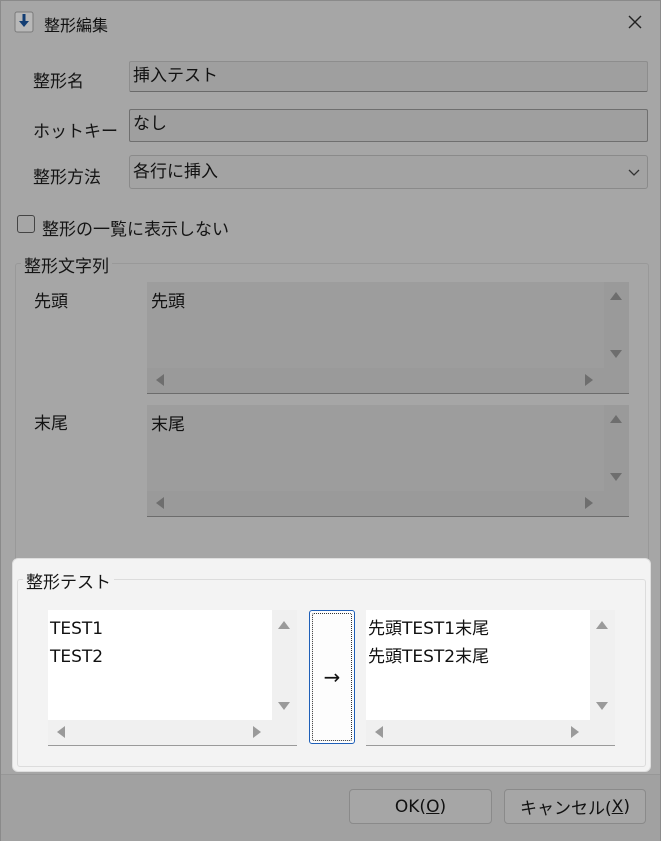 This screenshot has width=661, height=841. Describe the element at coordinates (433, 806) in the screenshot. I see `ok-button-accelerator: O` at that location.